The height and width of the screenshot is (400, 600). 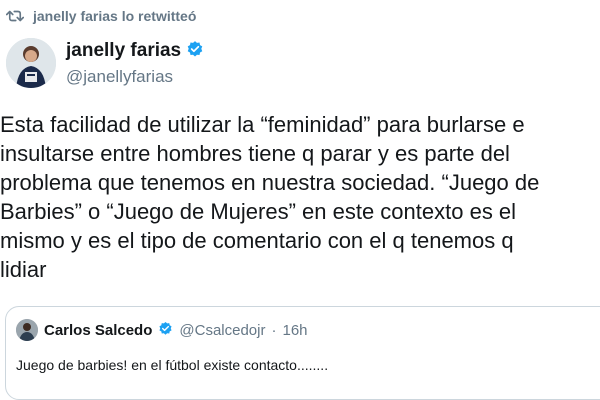 I want to click on quoted-timestamp: 16h, so click(x=294, y=330).